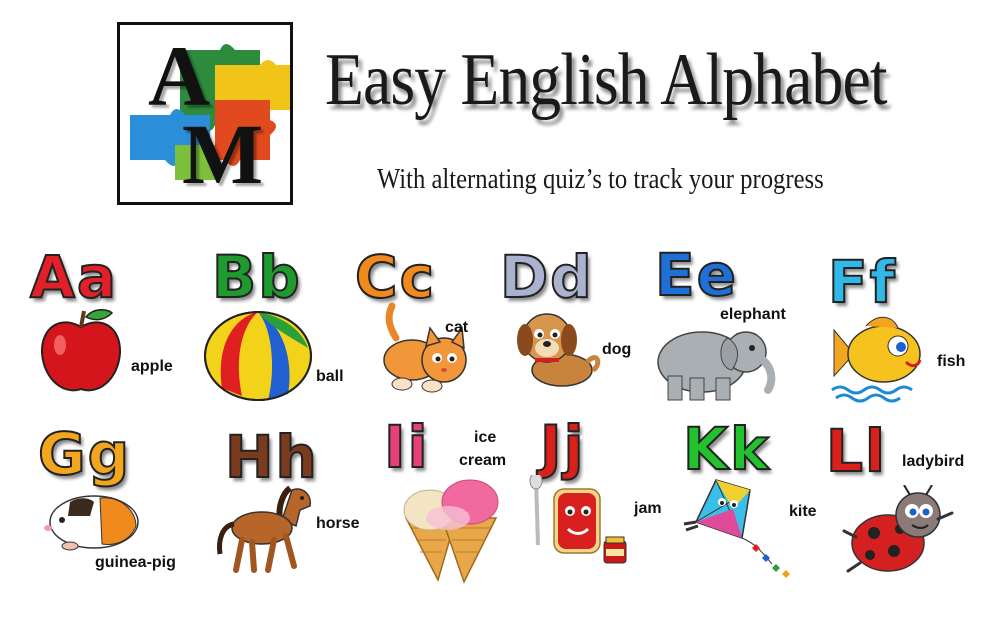  What do you see at coordinates (578, 519) in the screenshot?
I see `jam-icon` at bounding box center [578, 519].